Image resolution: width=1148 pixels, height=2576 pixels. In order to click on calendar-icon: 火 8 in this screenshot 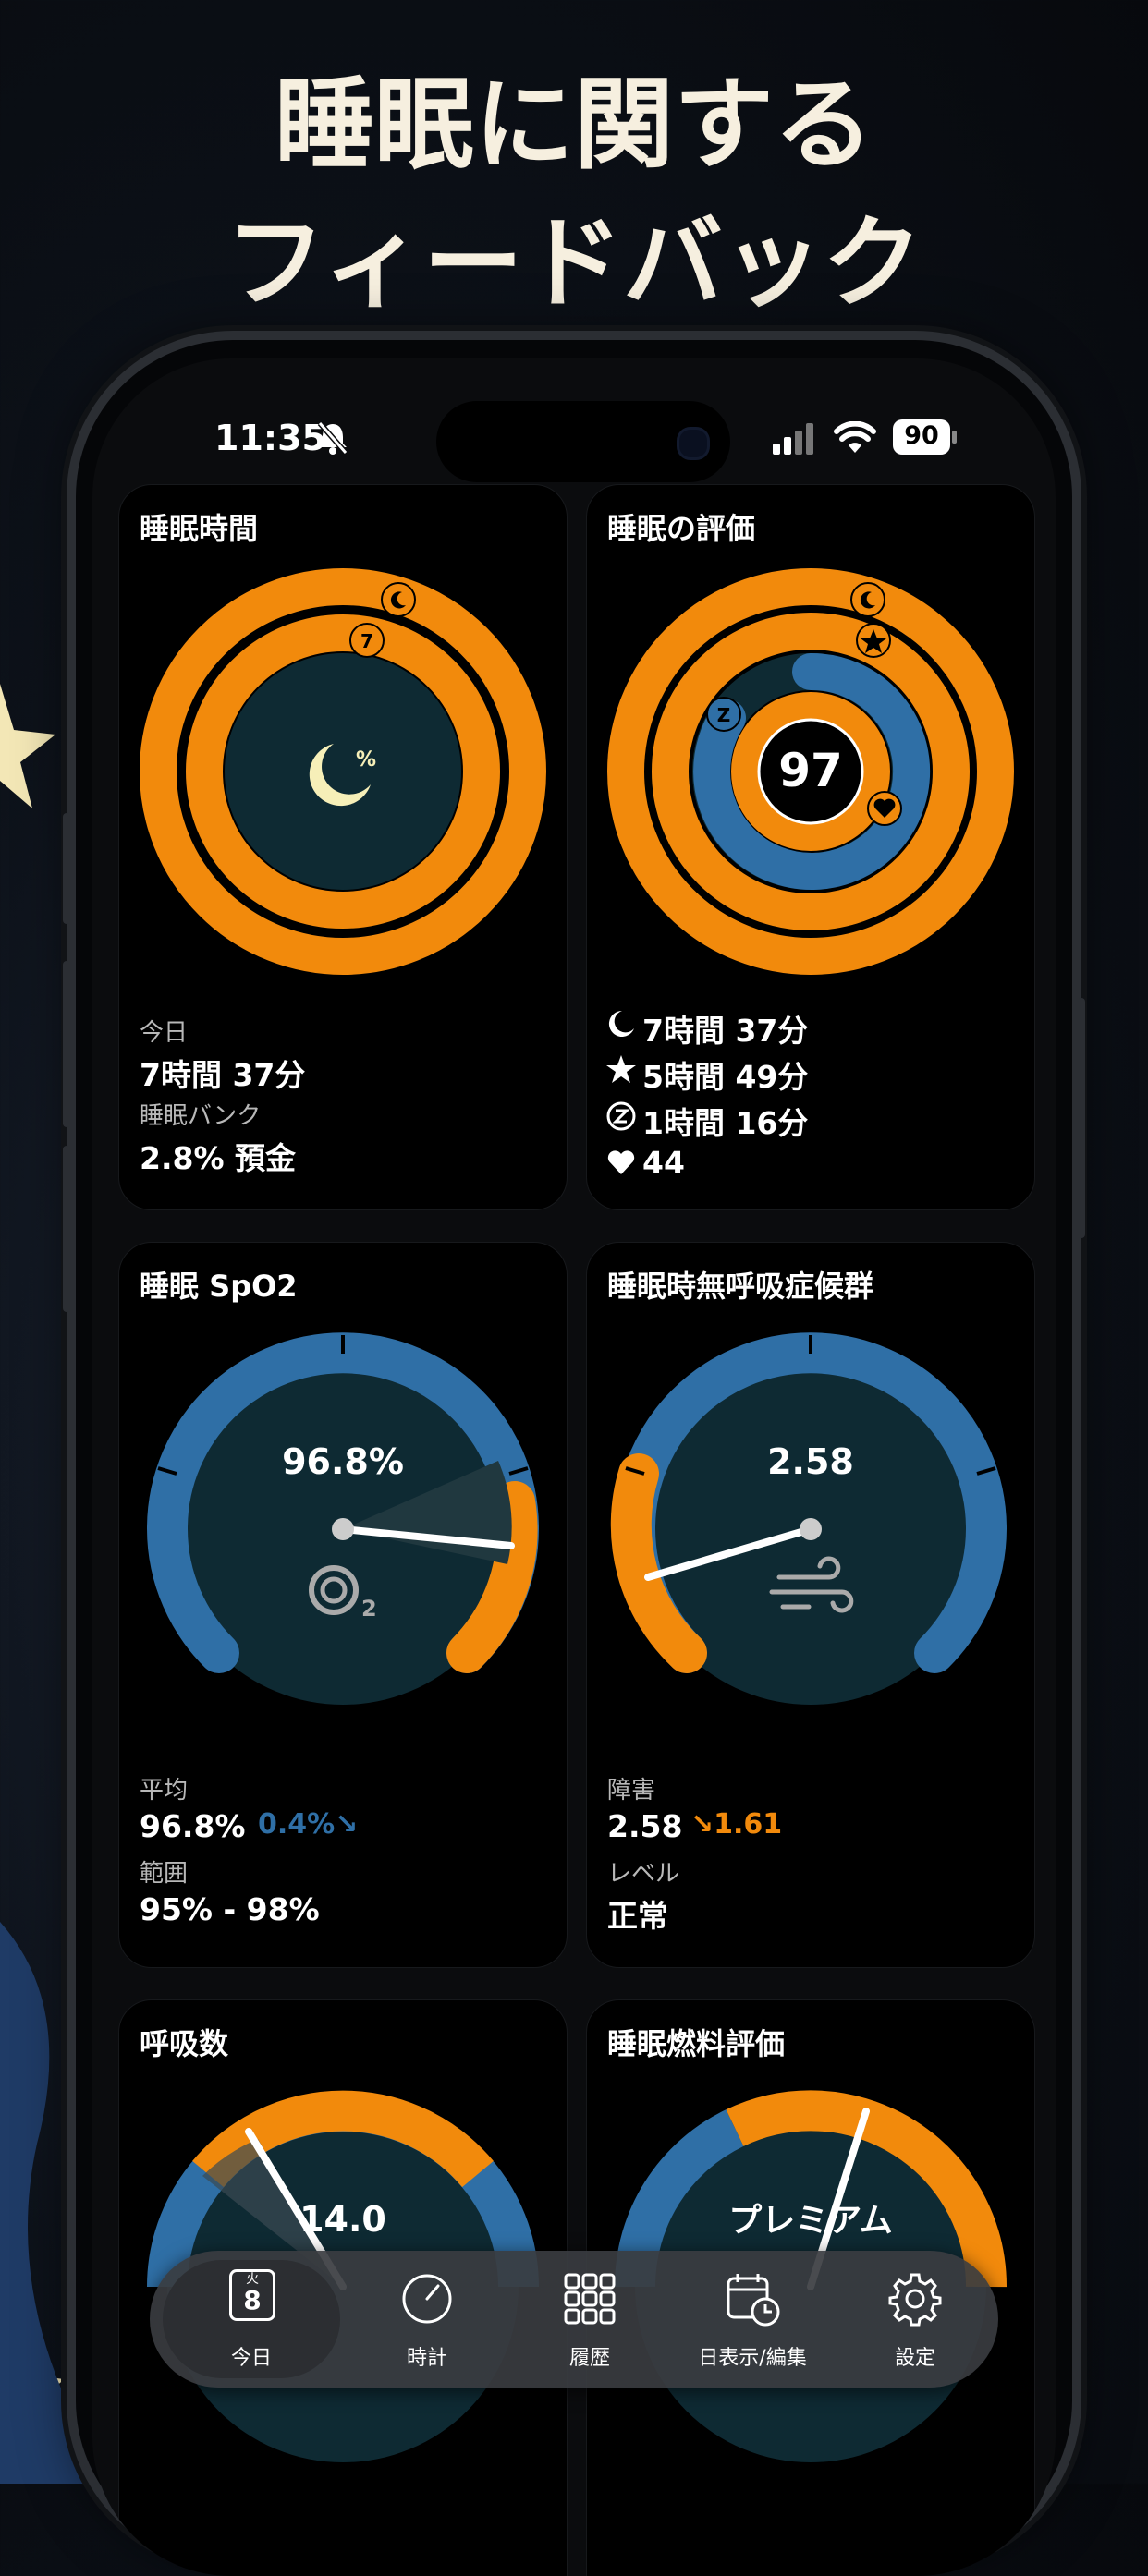, I will do `click(252, 2295)`.